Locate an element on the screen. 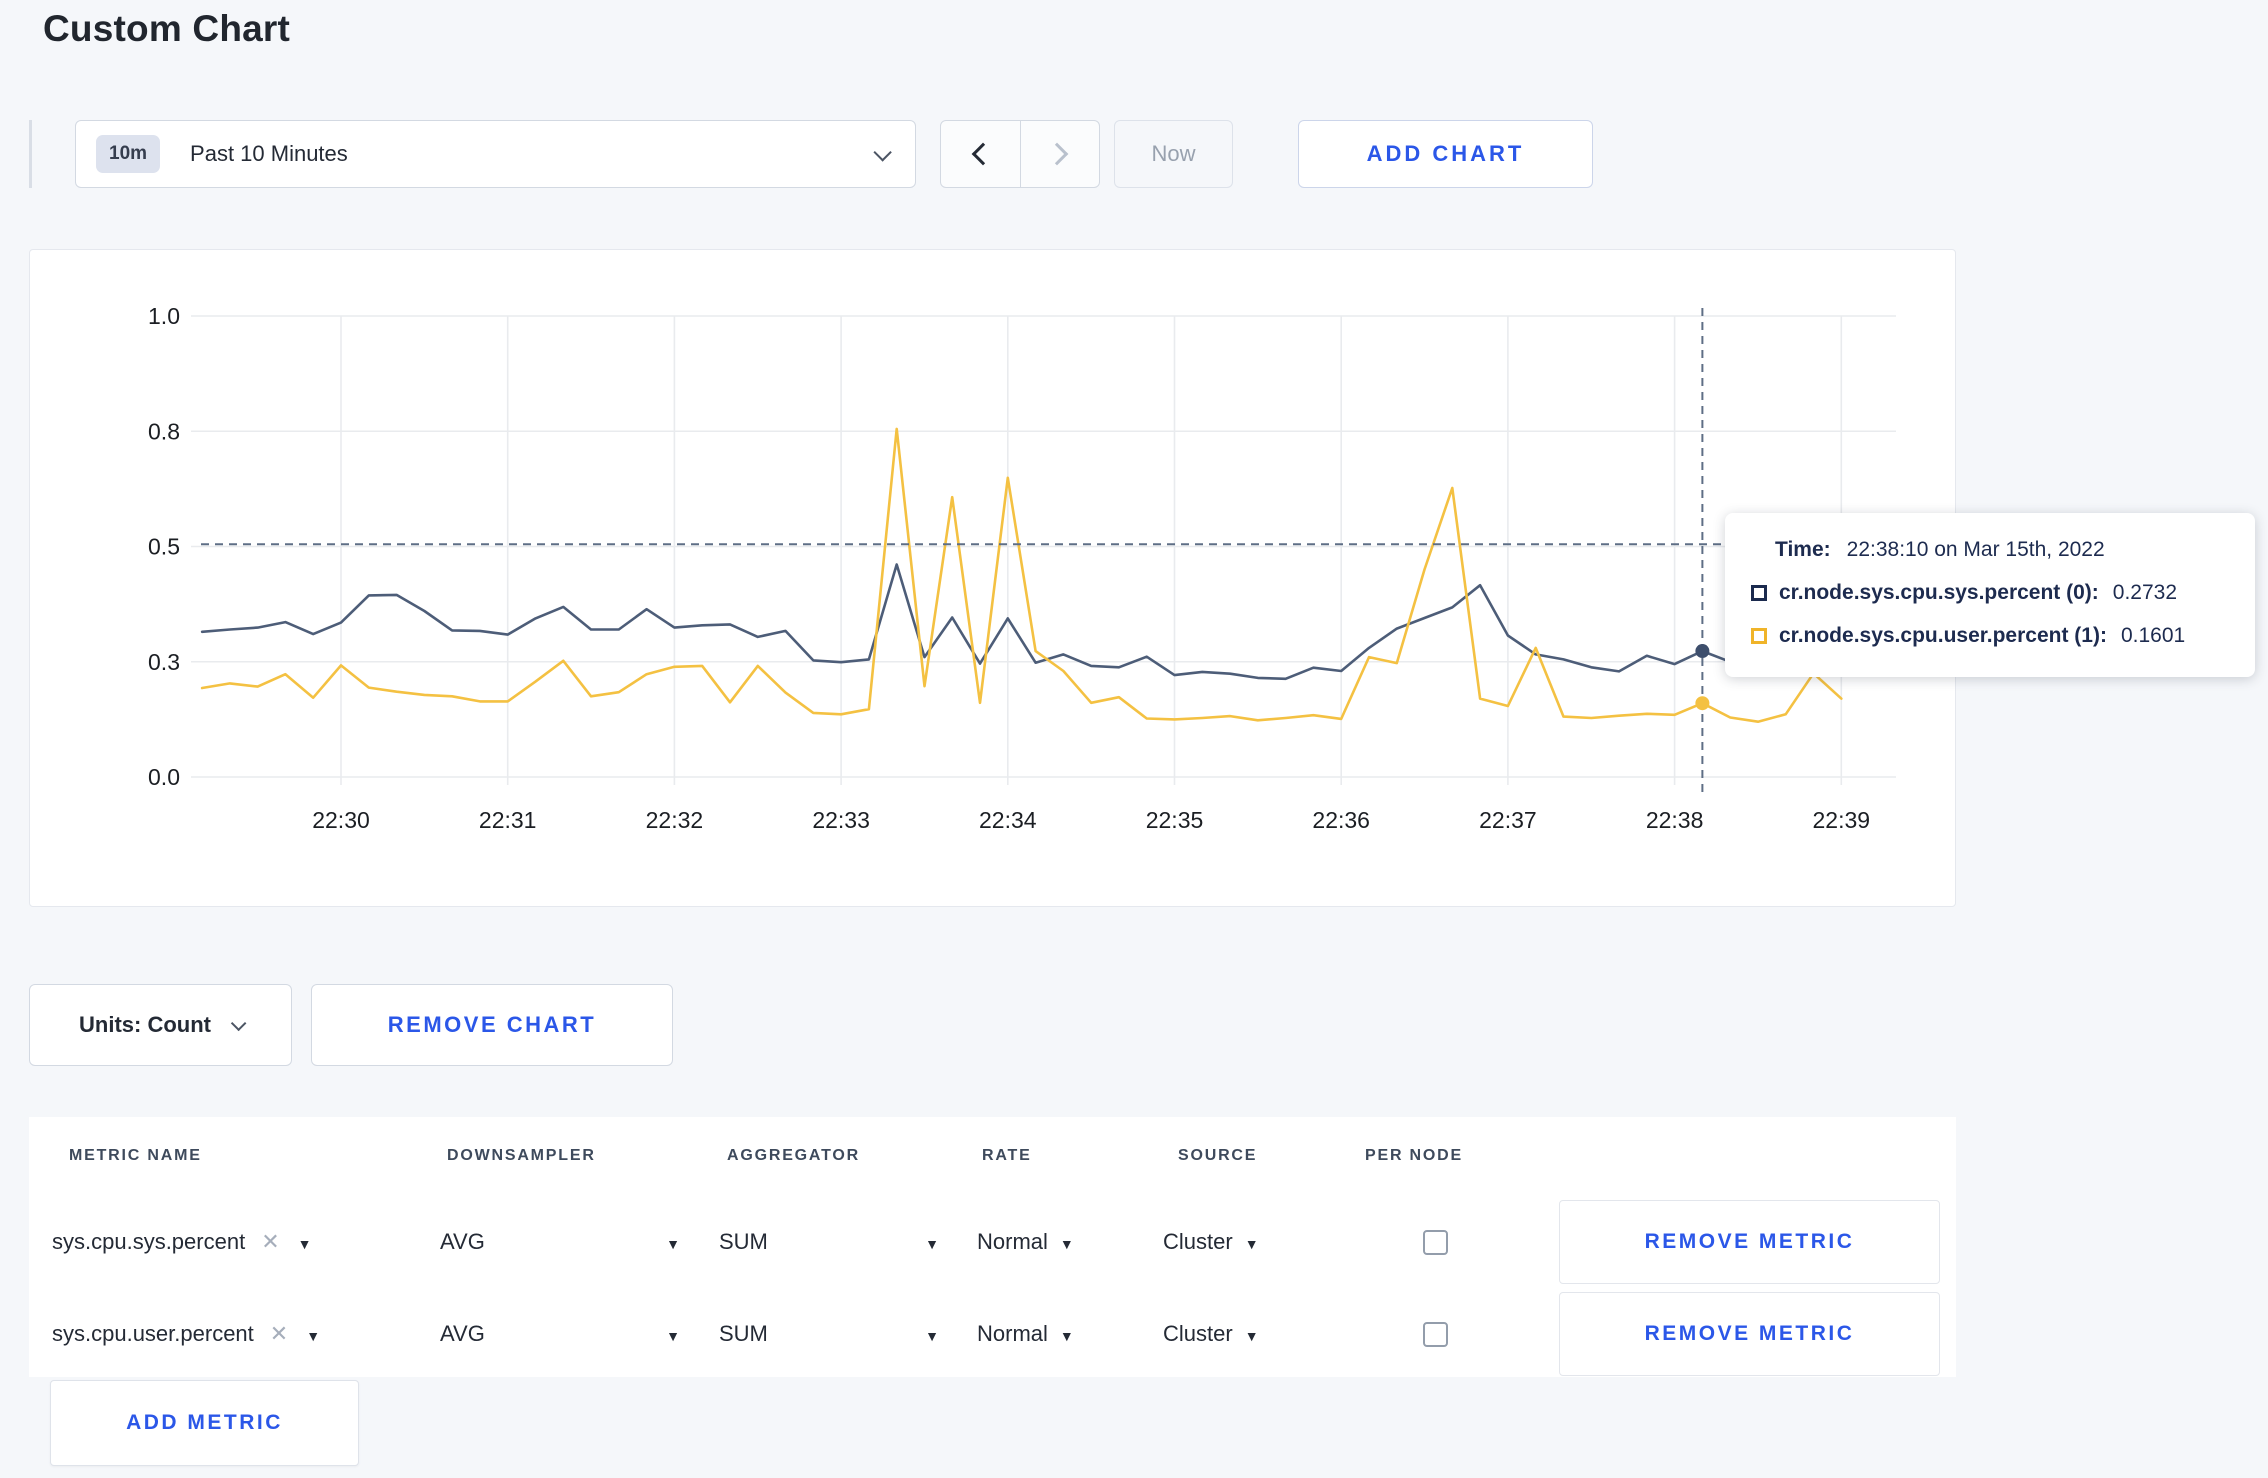 This screenshot has width=2268, height=1478. tooltip-time-row: Time: 22:38:10 on Mar 15th, 2022 is located at coordinates (2015, 550).